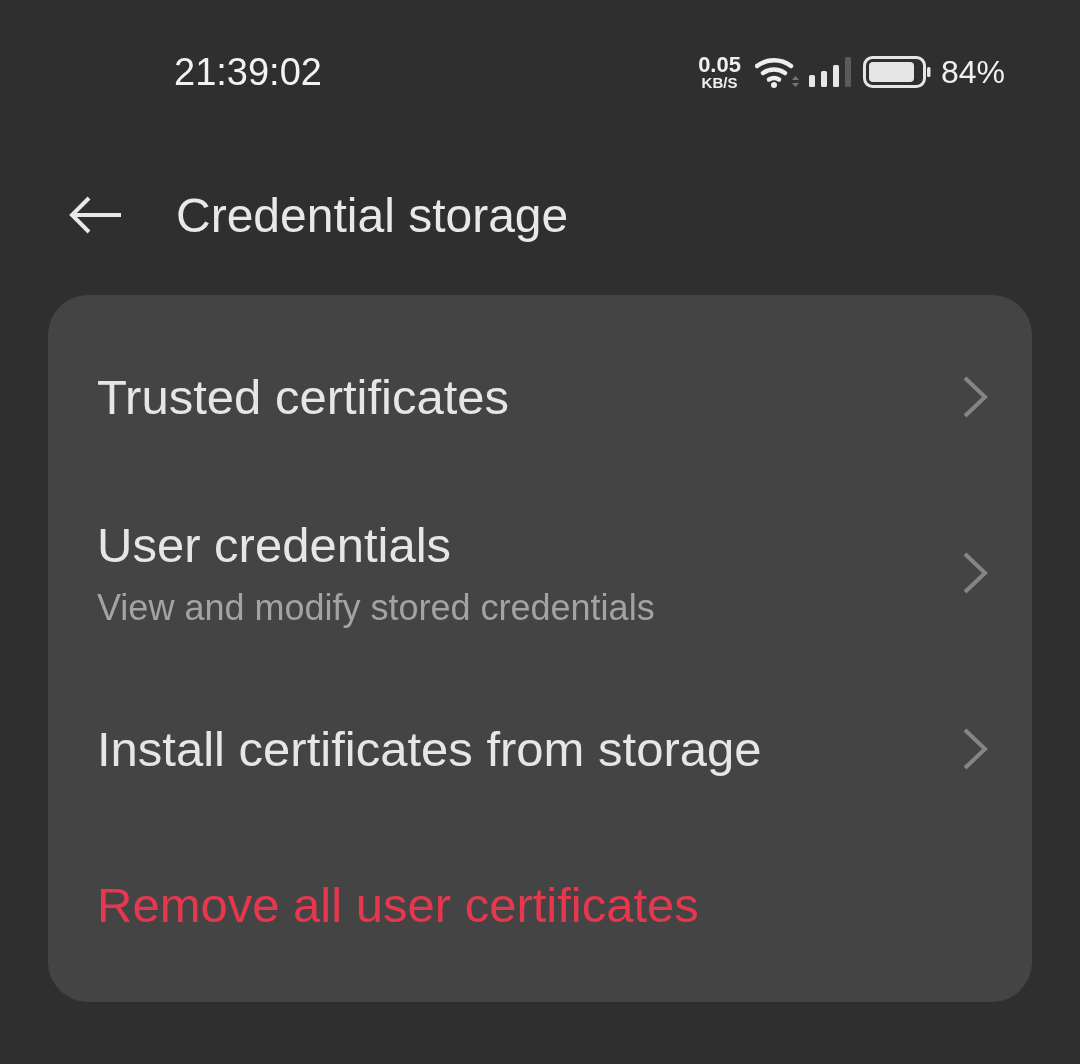 This screenshot has height=1064, width=1080. I want to click on network-speed: 0.05, so click(719, 64).